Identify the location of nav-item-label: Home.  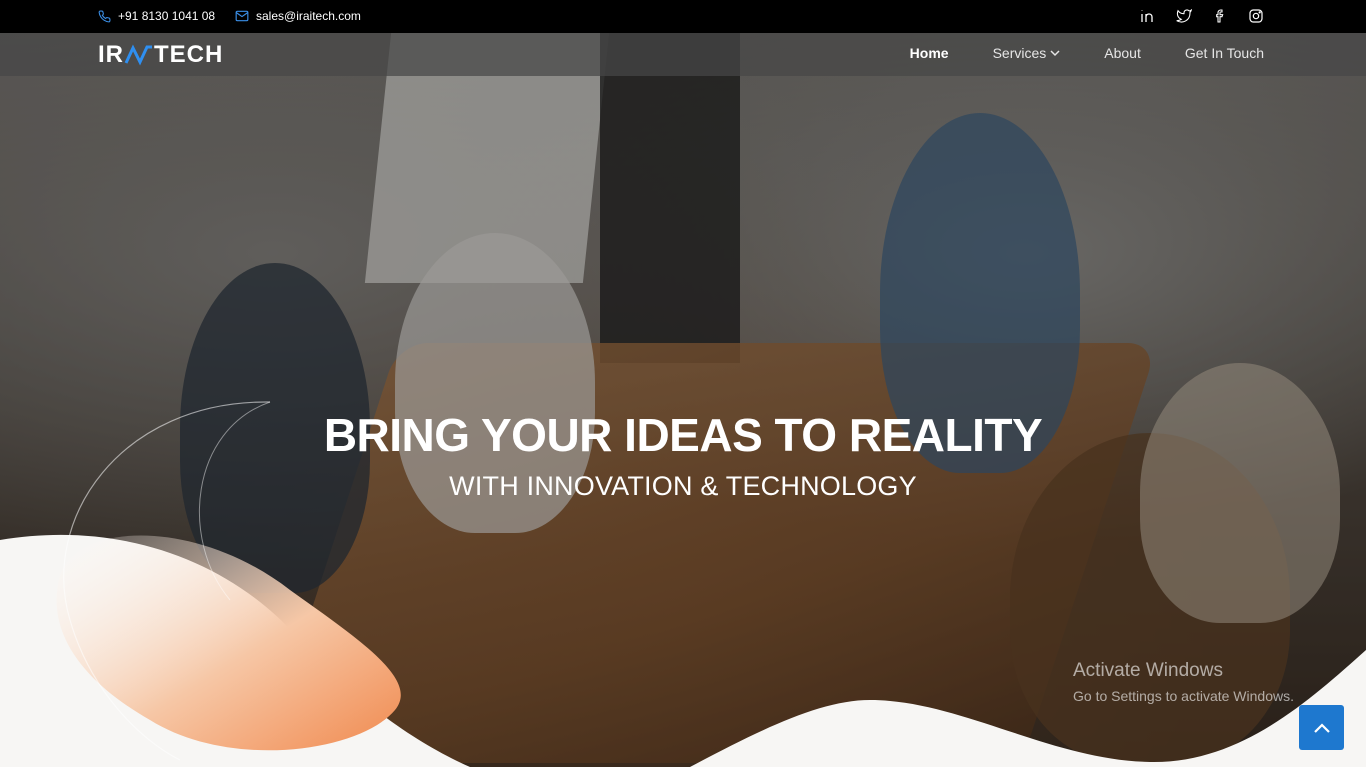
(929, 53).